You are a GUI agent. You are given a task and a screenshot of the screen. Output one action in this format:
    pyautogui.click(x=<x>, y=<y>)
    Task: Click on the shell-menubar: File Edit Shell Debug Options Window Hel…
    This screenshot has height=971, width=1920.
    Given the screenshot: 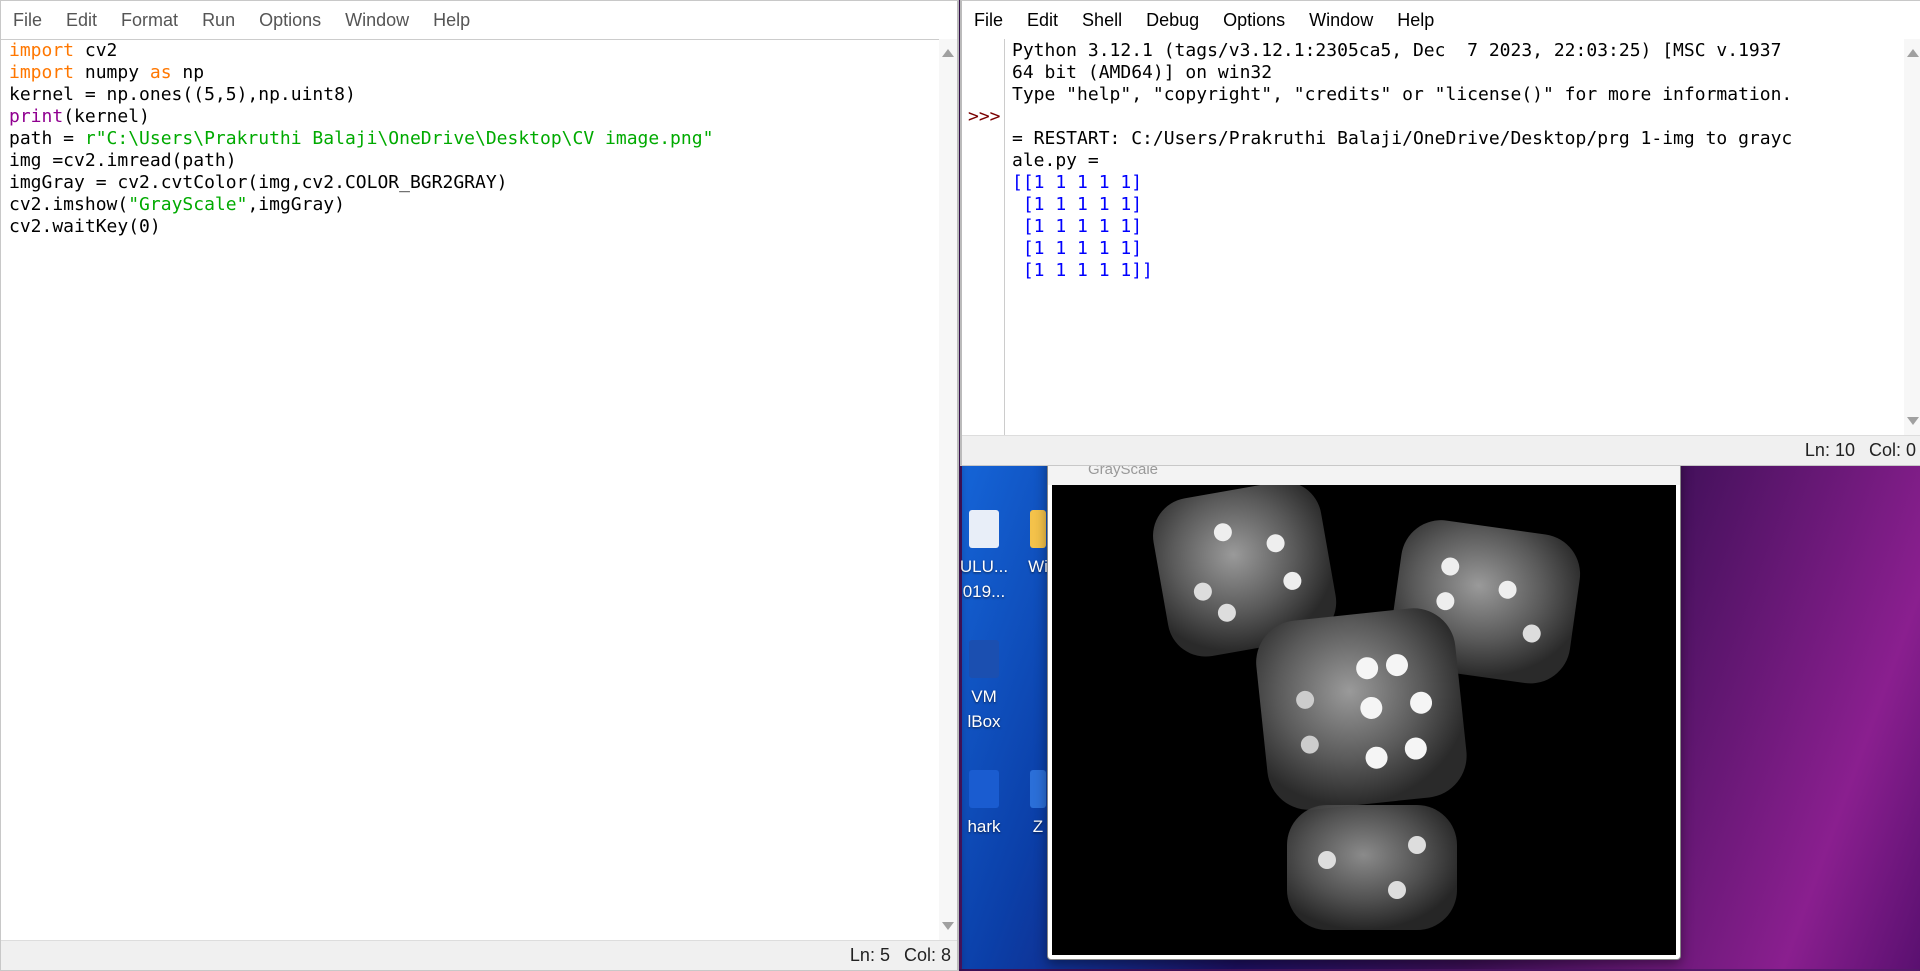 What is the action you would take?
    pyautogui.click(x=1441, y=20)
    